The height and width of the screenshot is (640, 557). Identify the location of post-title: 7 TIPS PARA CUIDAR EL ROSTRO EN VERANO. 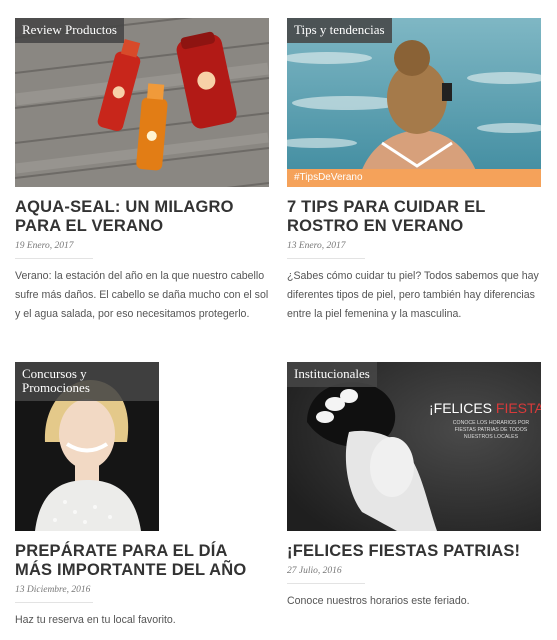
(414, 217).